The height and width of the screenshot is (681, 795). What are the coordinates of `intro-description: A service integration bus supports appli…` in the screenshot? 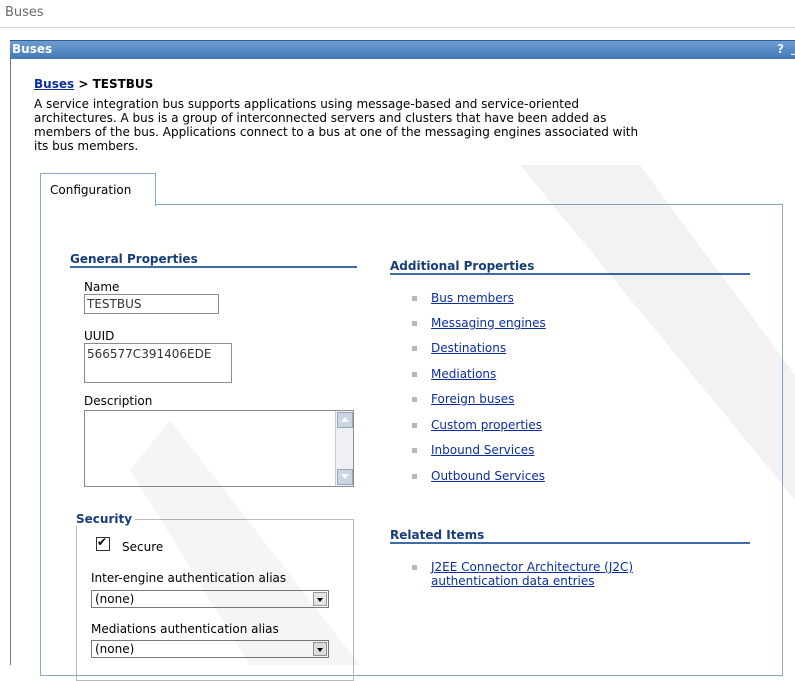 It's located at (404, 125).